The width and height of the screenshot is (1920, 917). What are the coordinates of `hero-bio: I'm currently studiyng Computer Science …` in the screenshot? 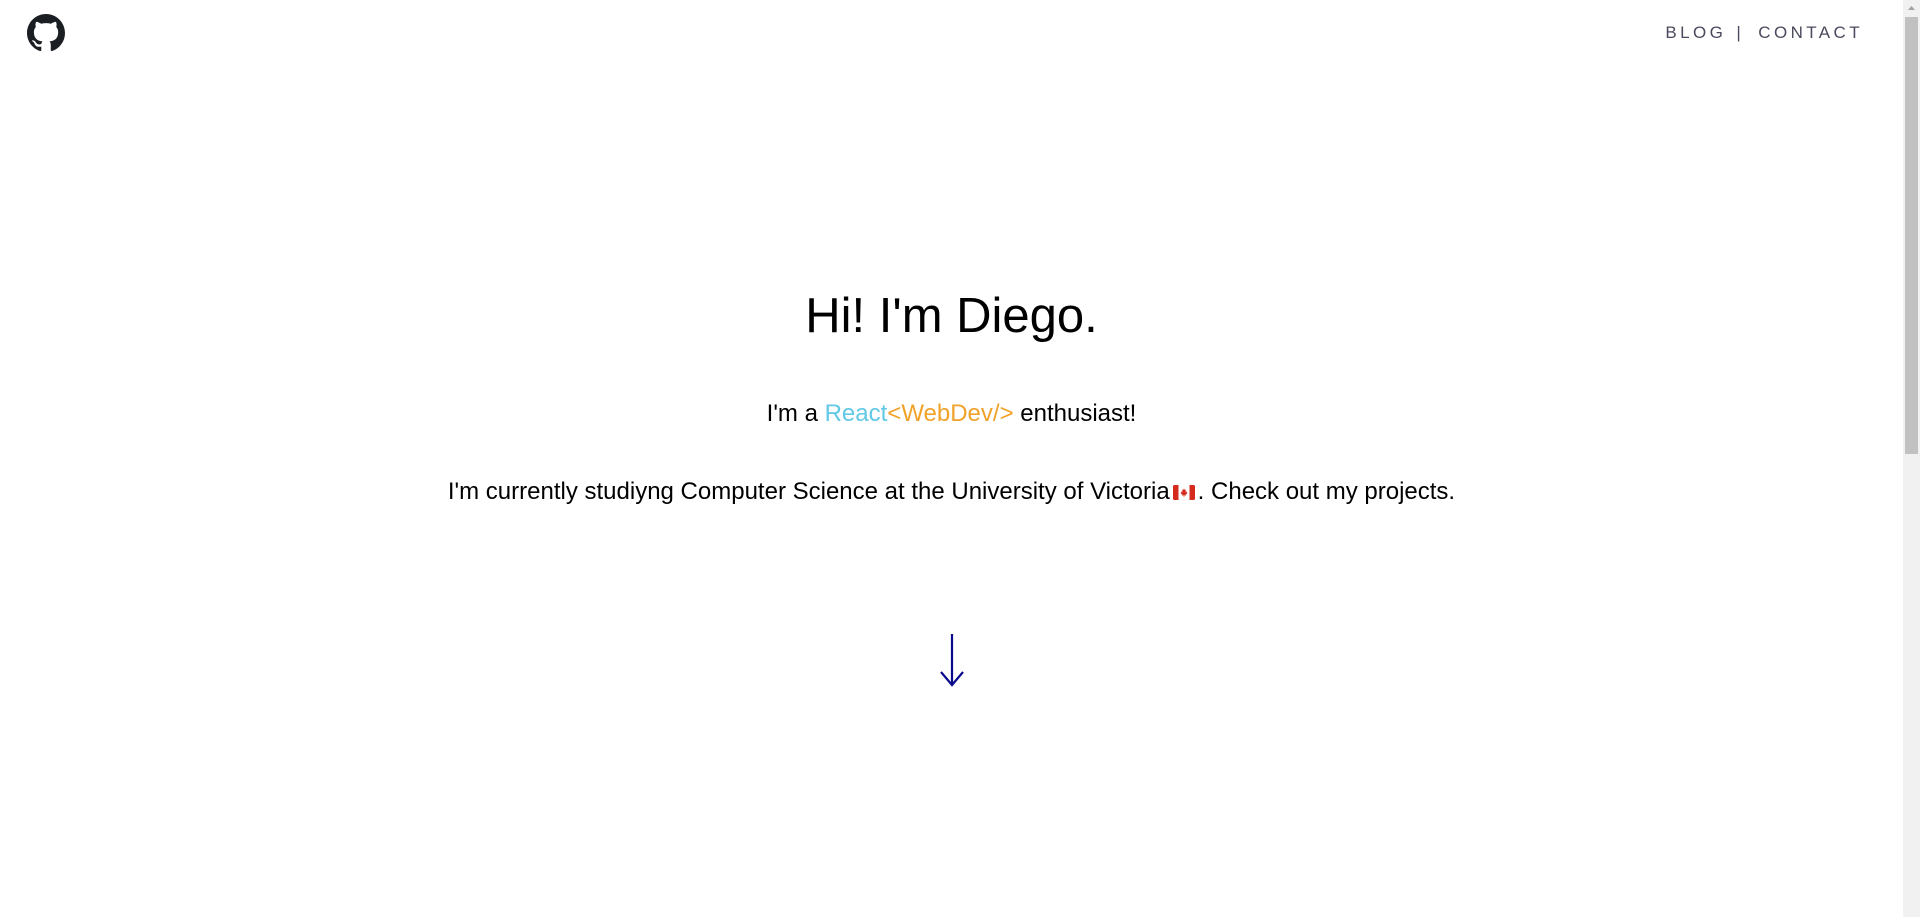 It's located at (951, 492).